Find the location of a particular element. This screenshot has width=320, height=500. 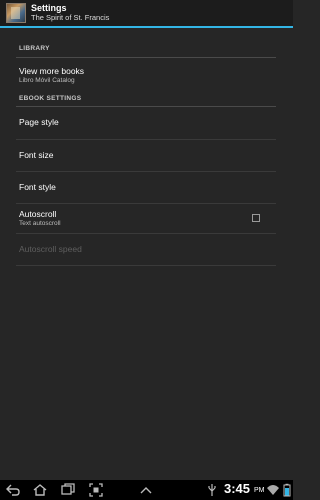

app-icon is located at coordinates (16, 13).